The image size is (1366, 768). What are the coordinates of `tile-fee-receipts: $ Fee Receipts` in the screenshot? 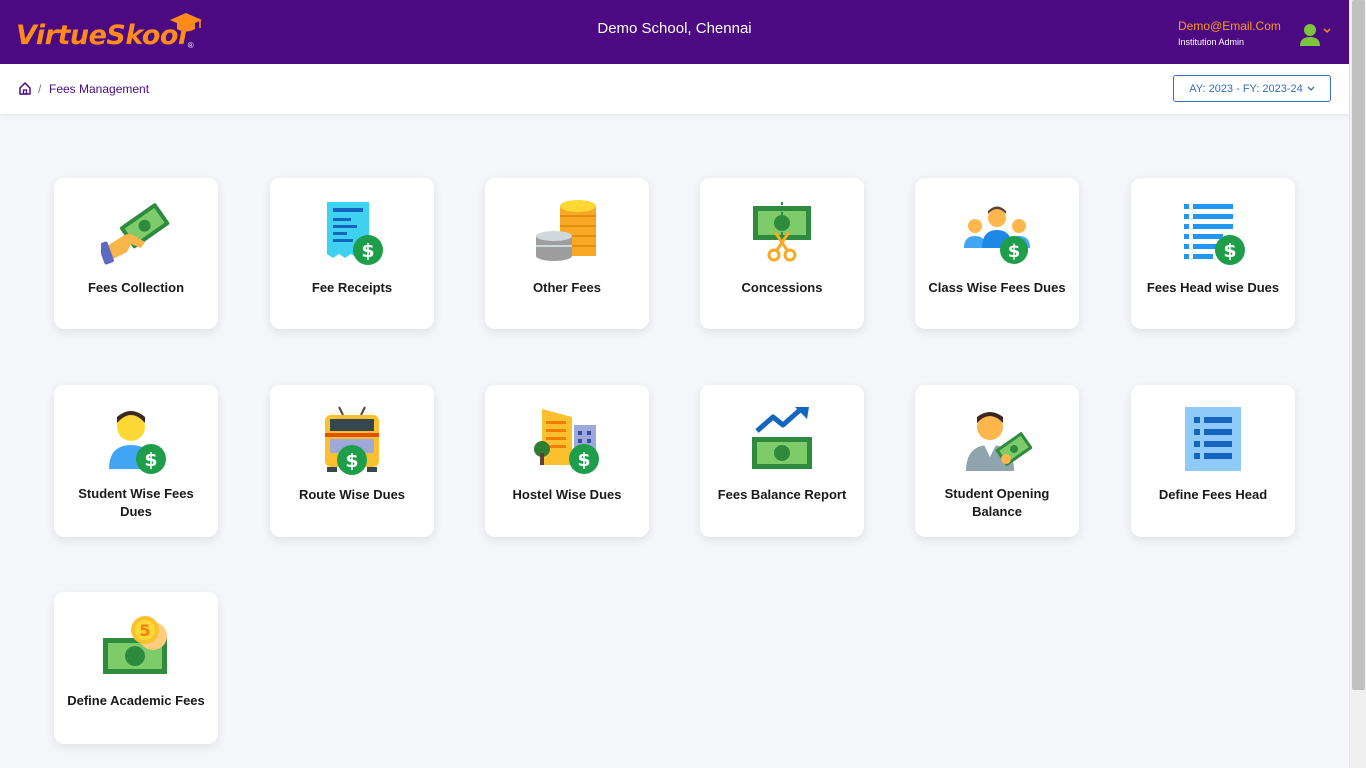 It's located at (352, 253).